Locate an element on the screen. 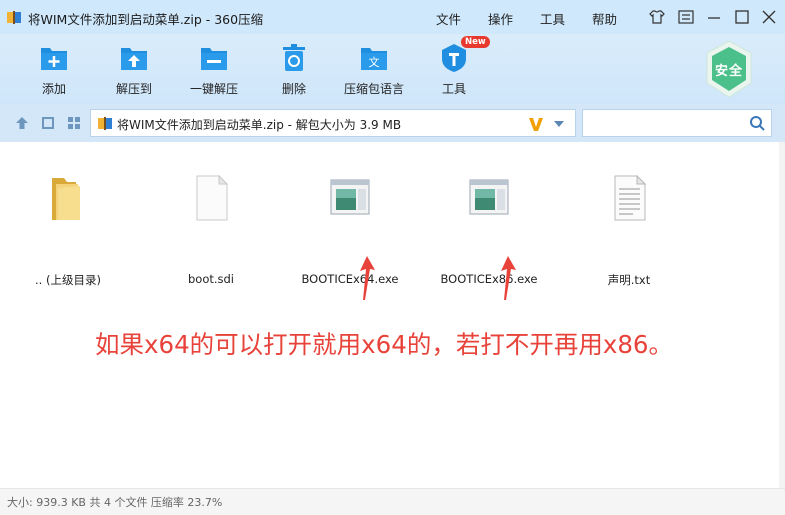  minimize-icon is located at coordinates (714, 17).